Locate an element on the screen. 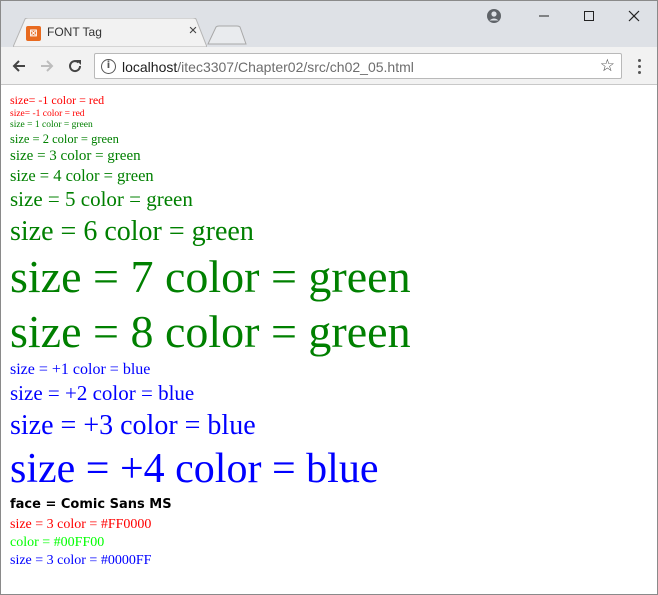  info-icon: i is located at coordinates (108, 66).